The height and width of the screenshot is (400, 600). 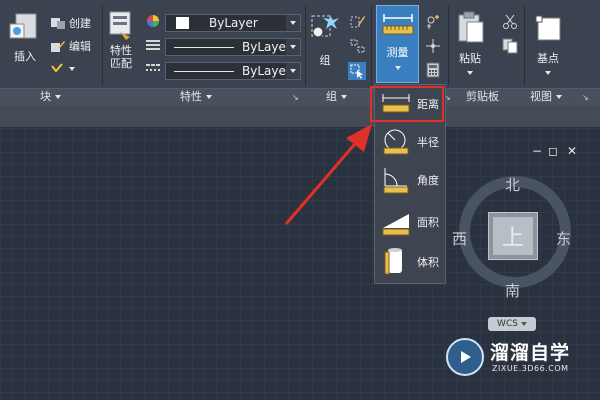 What do you see at coordinates (433, 70) in the screenshot?
I see `calculator-icon` at bounding box center [433, 70].